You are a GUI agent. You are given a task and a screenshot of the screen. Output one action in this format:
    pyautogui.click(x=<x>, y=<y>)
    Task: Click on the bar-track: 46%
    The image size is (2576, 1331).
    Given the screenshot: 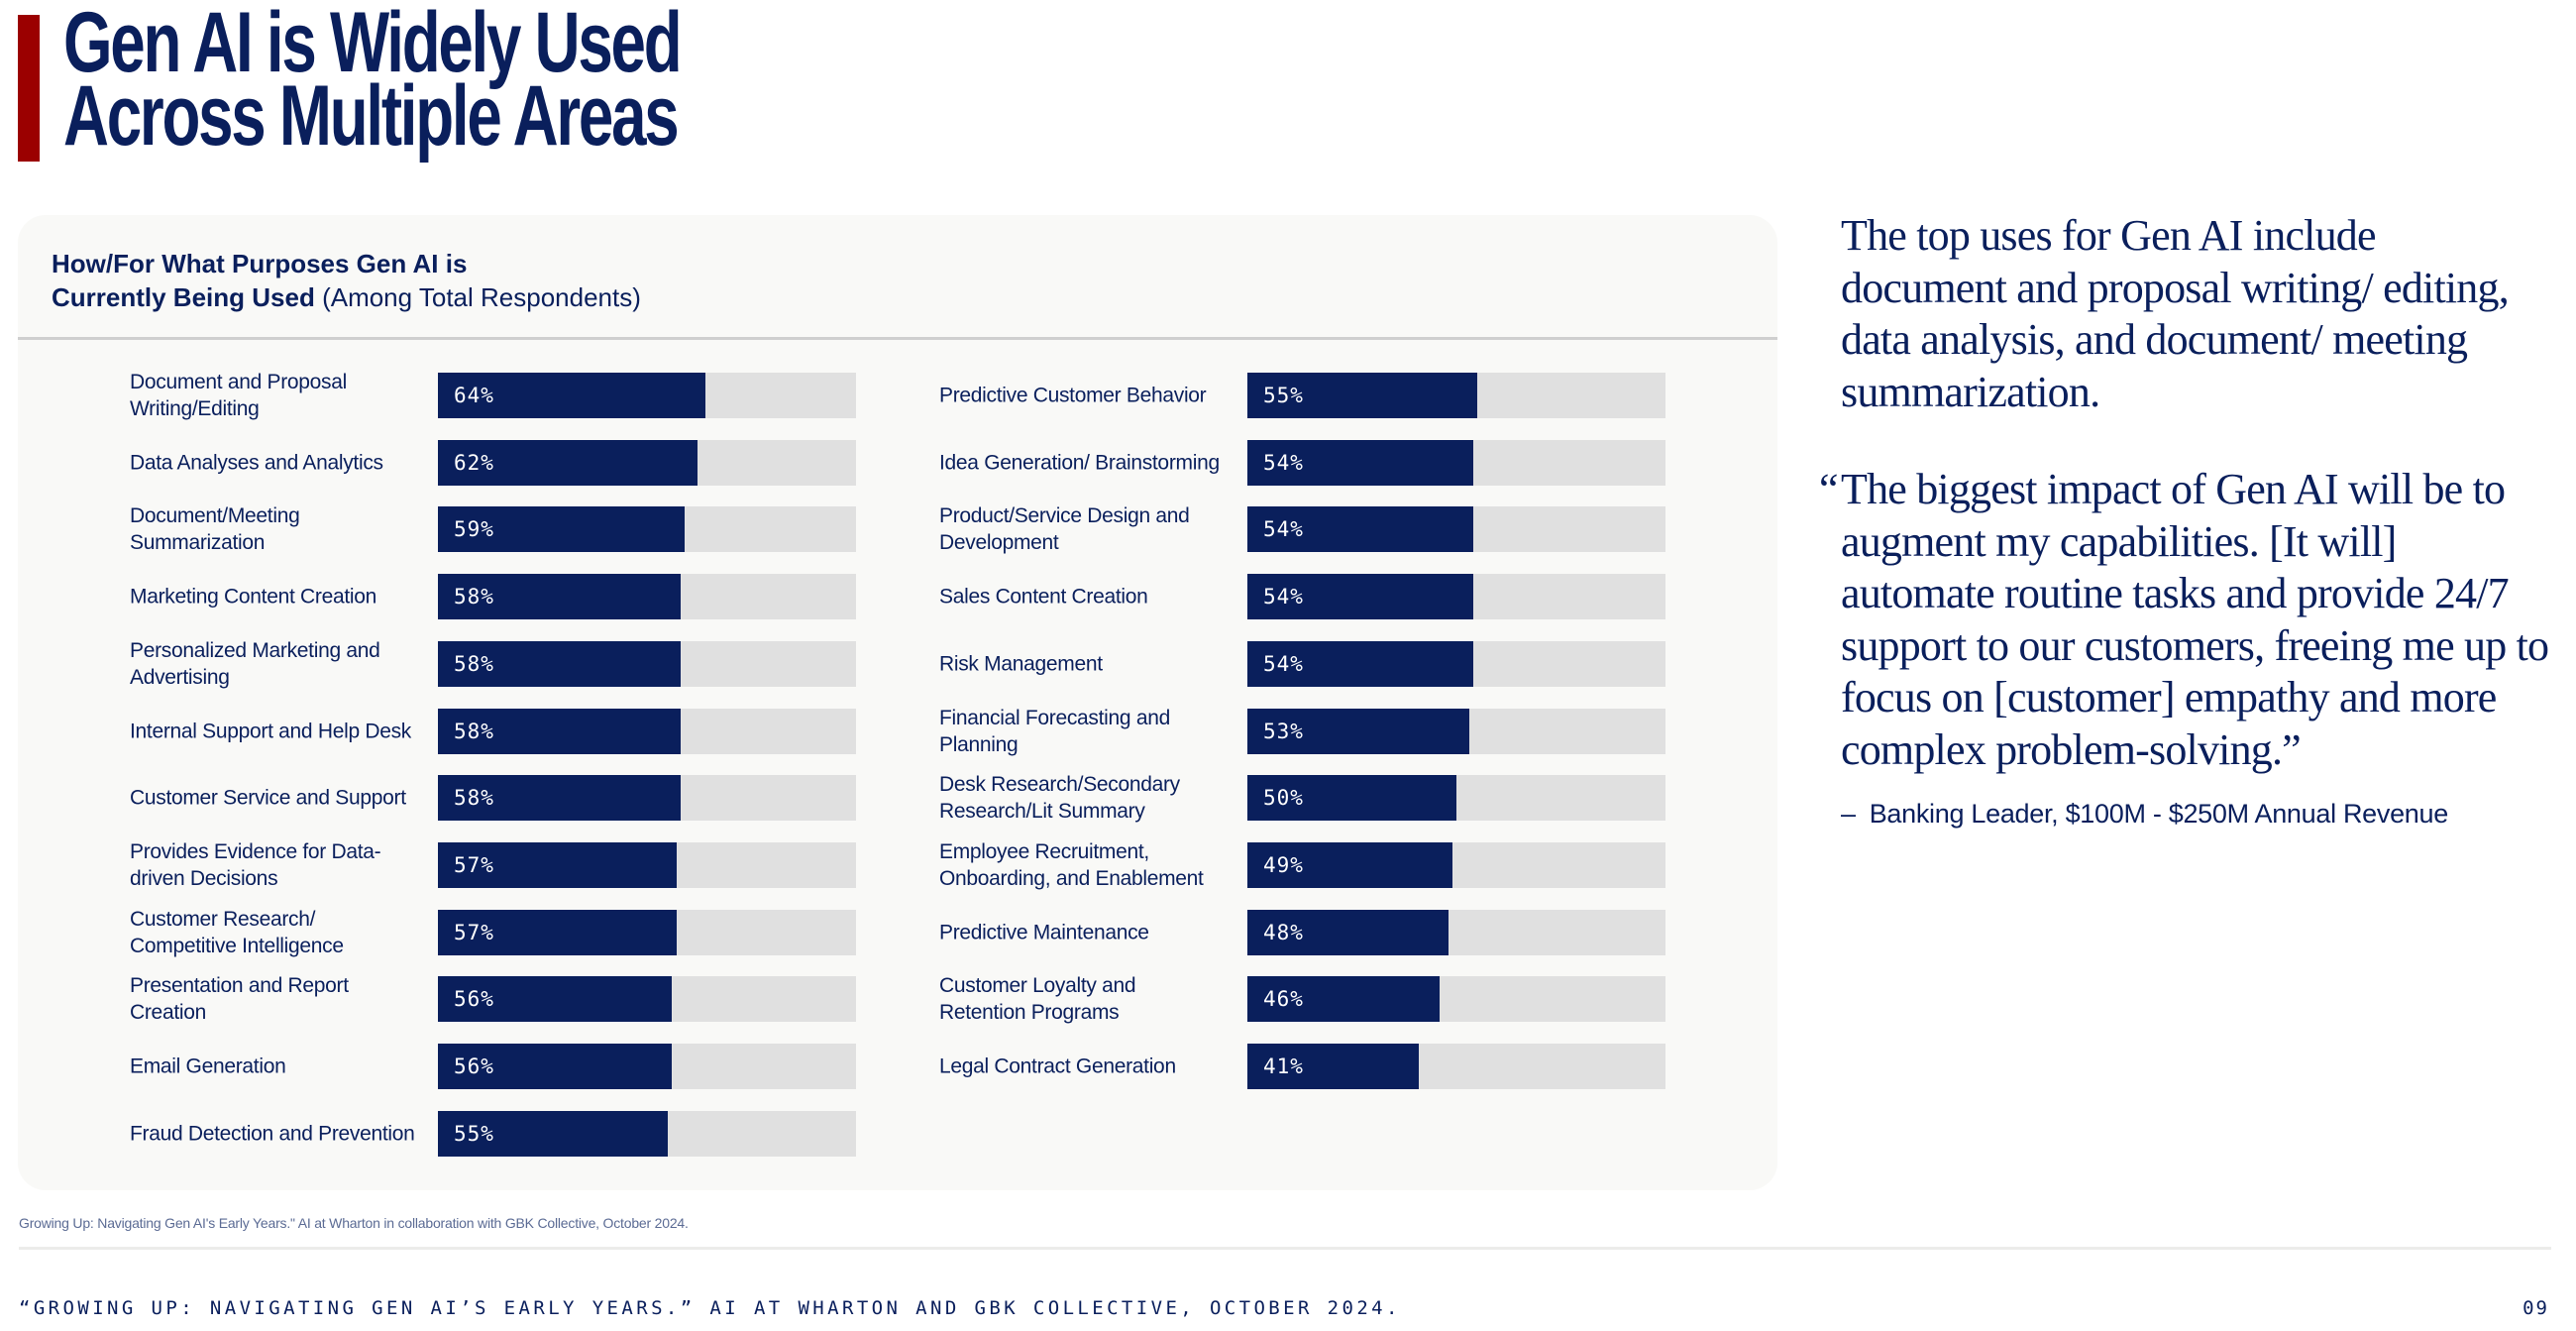 What is the action you would take?
    pyautogui.click(x=1456, y=999)
    